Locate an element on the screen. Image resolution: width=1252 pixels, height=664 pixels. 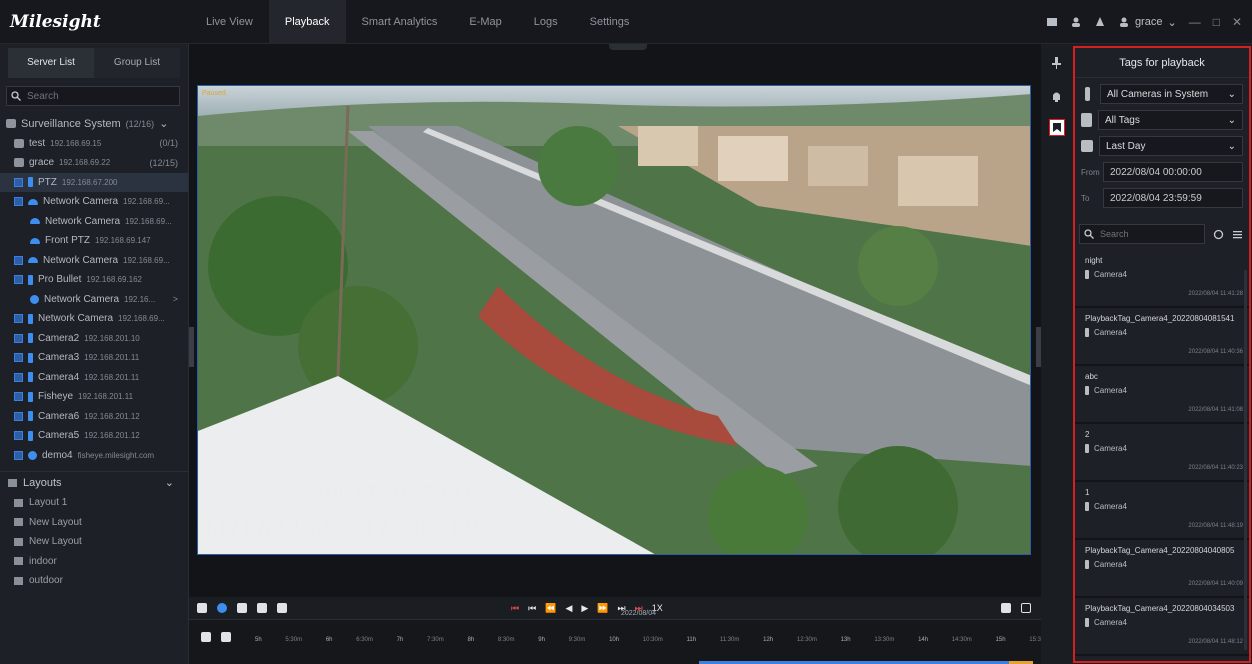
fullscreen-icon is located at coordinates (1026, 608).